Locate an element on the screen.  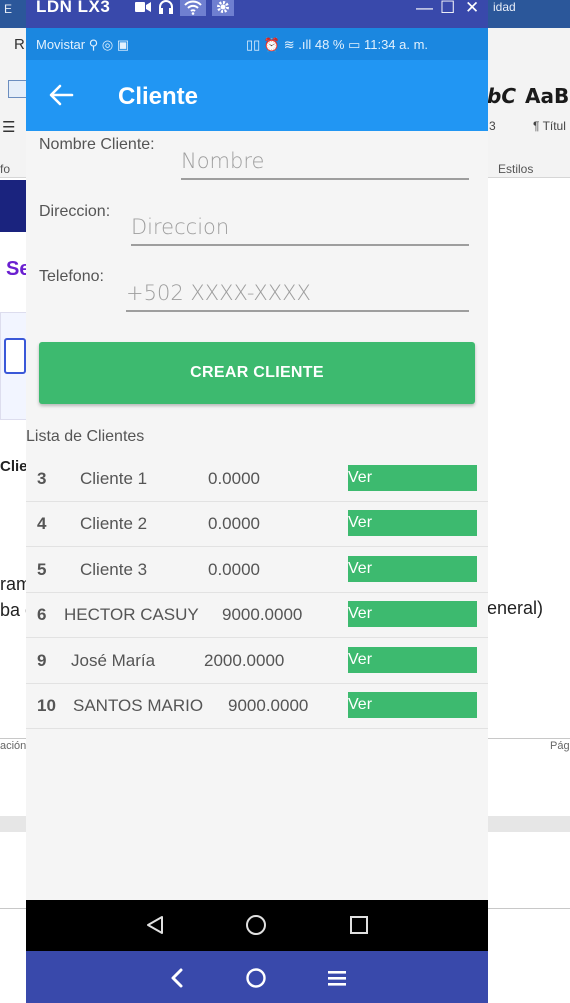
android-nav-bar is located at coordinates (257, 925).